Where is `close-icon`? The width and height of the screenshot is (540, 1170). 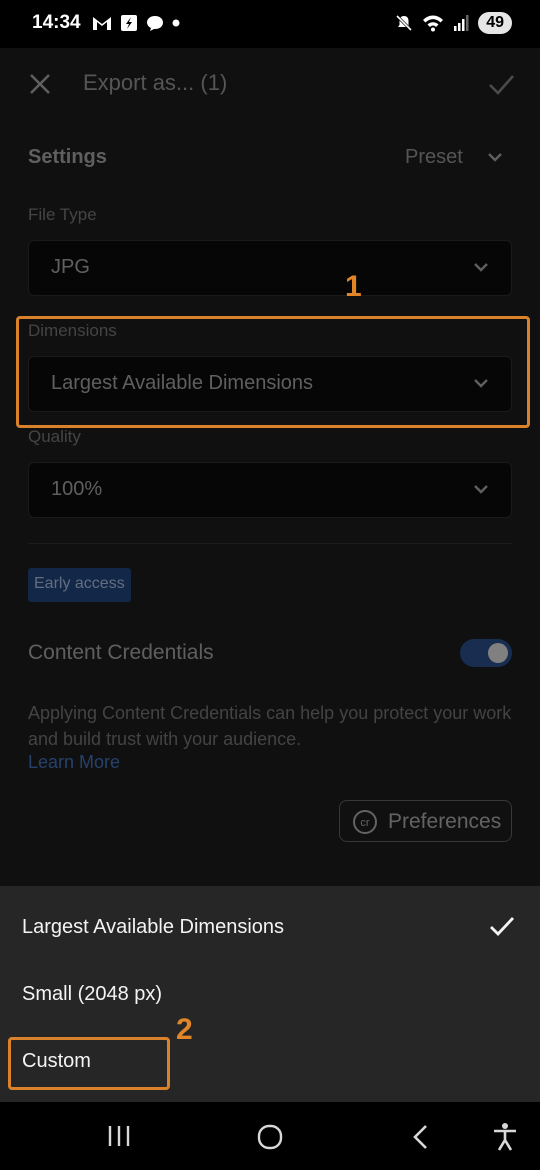 close-icon is located at coordinates (40, 84).